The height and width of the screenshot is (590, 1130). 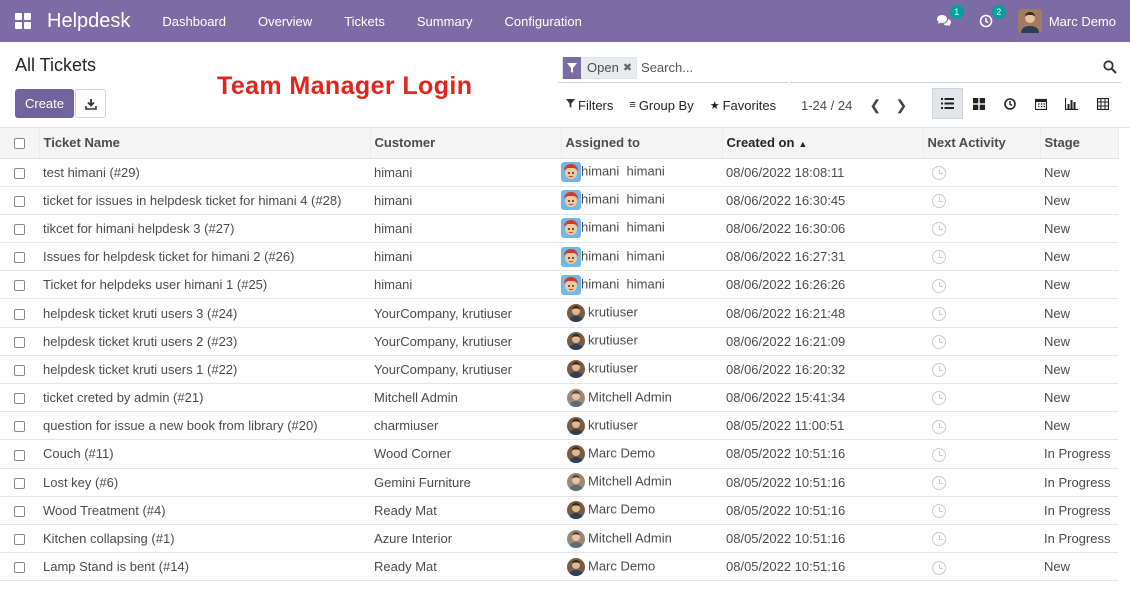 I want to click on search-icon, so click(x=1110, y=67).